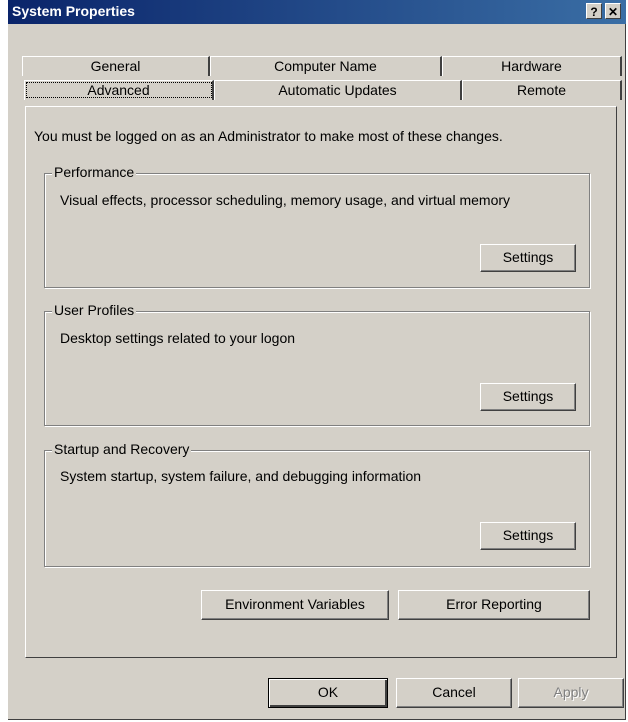  Describe the element at coordinates (571, 693) in the screenshot. I see `apply-button: Apply` at that location.